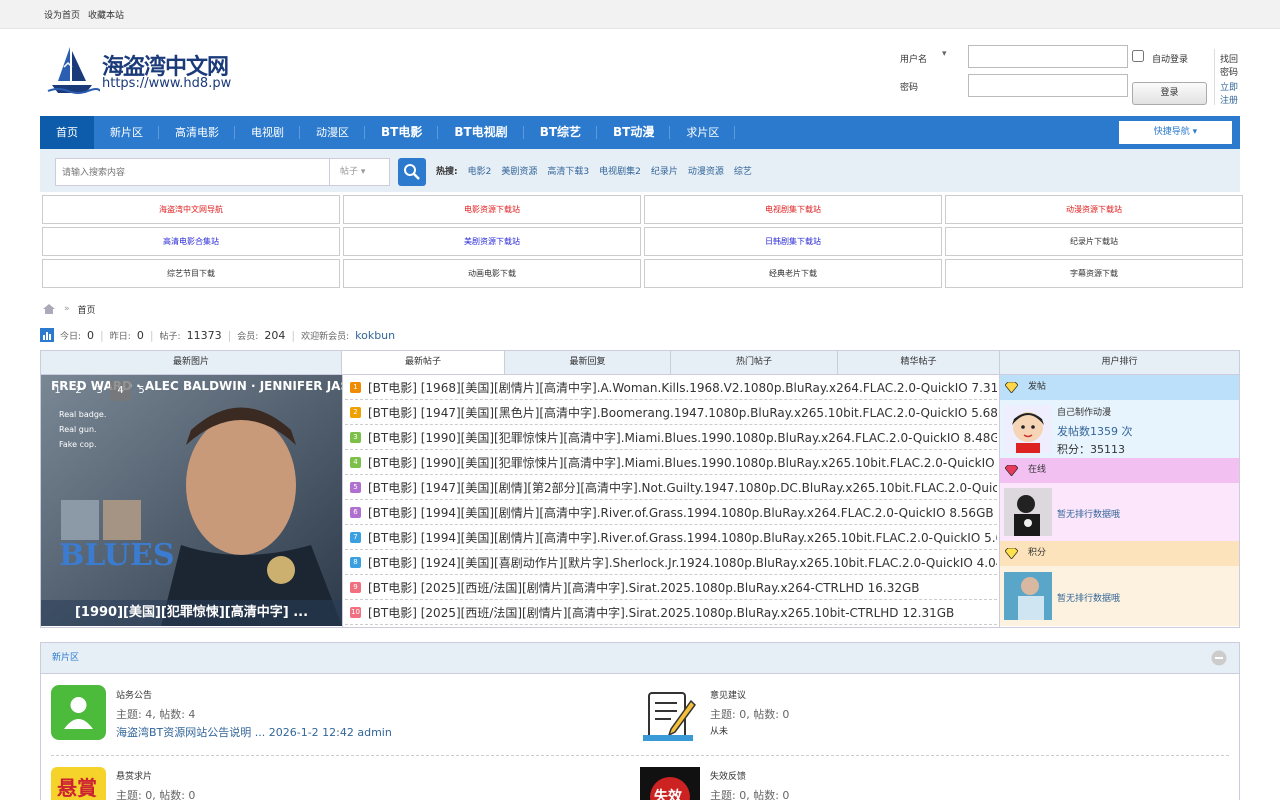  I want to click on nav-item-home: 首页, so click(67, 132).